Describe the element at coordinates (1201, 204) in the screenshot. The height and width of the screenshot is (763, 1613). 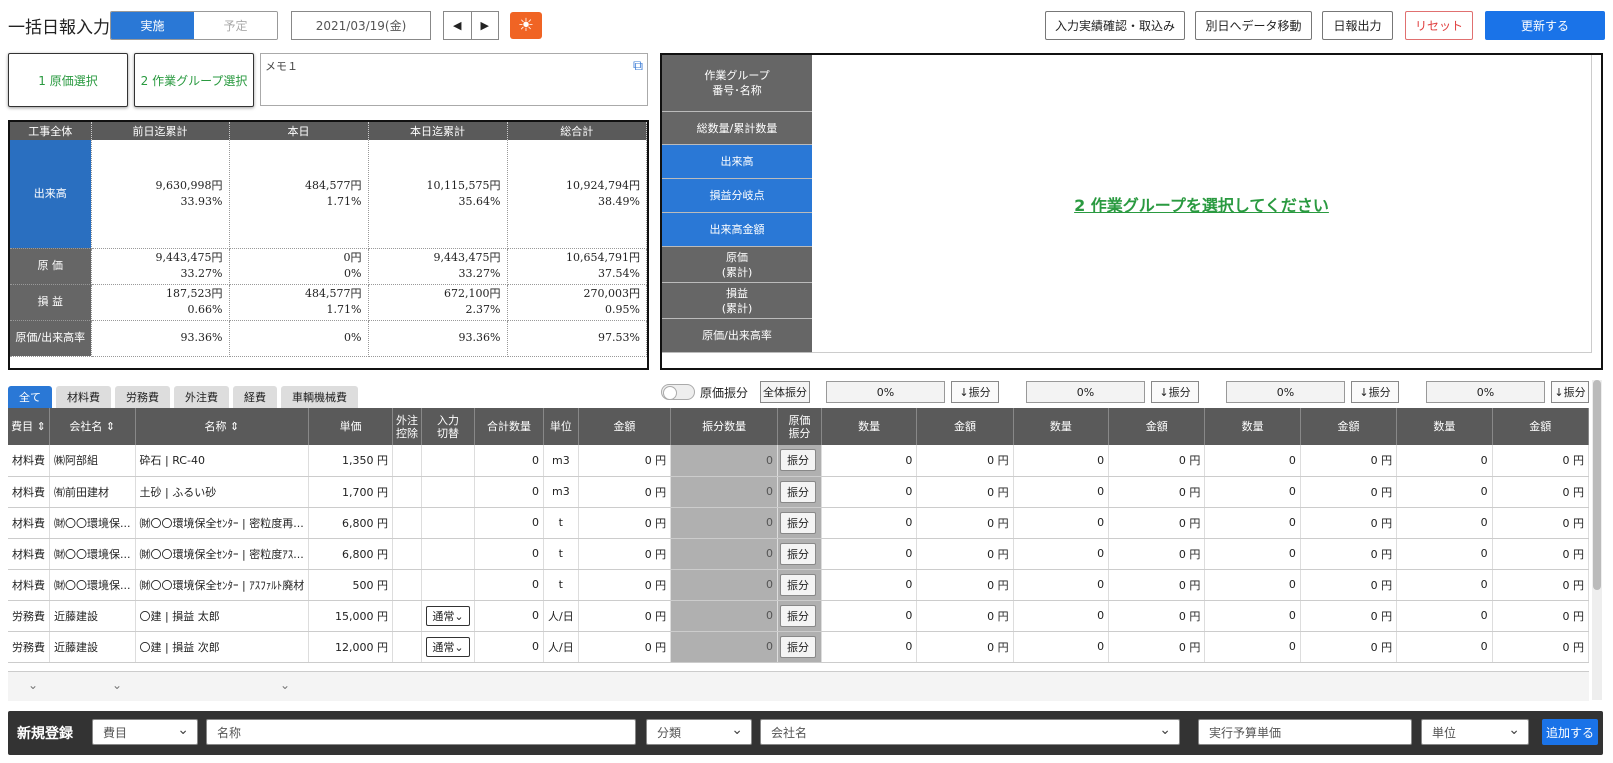
I see `select-group-link: 2 作業グループを選択してください` at that location.